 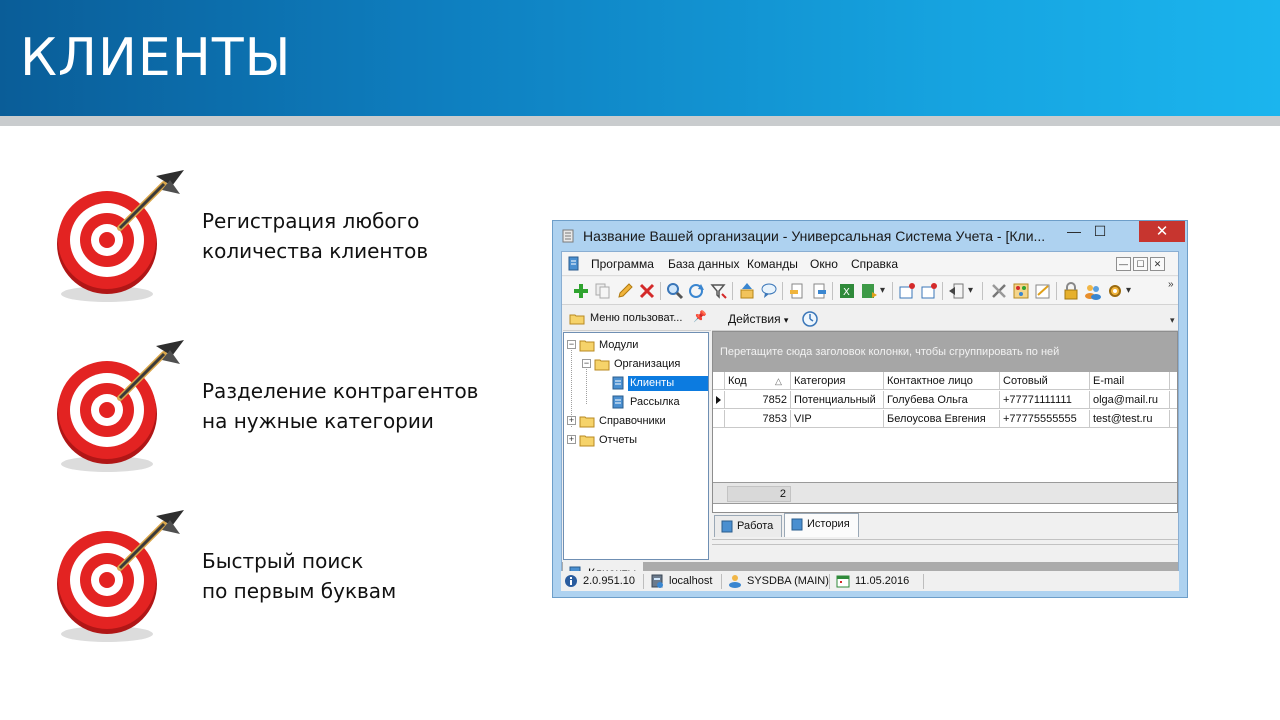 I want to click on menu-help: Справка, so click(x=874, y=264).